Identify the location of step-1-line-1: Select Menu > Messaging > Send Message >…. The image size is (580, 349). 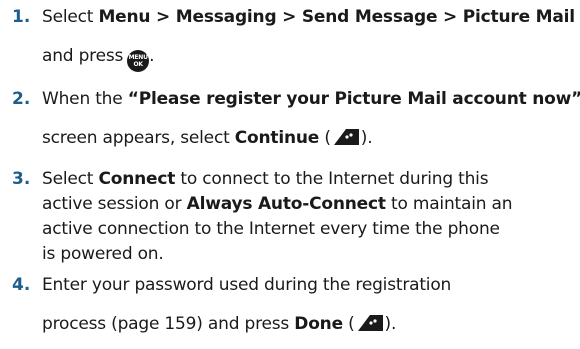
(308, 17).